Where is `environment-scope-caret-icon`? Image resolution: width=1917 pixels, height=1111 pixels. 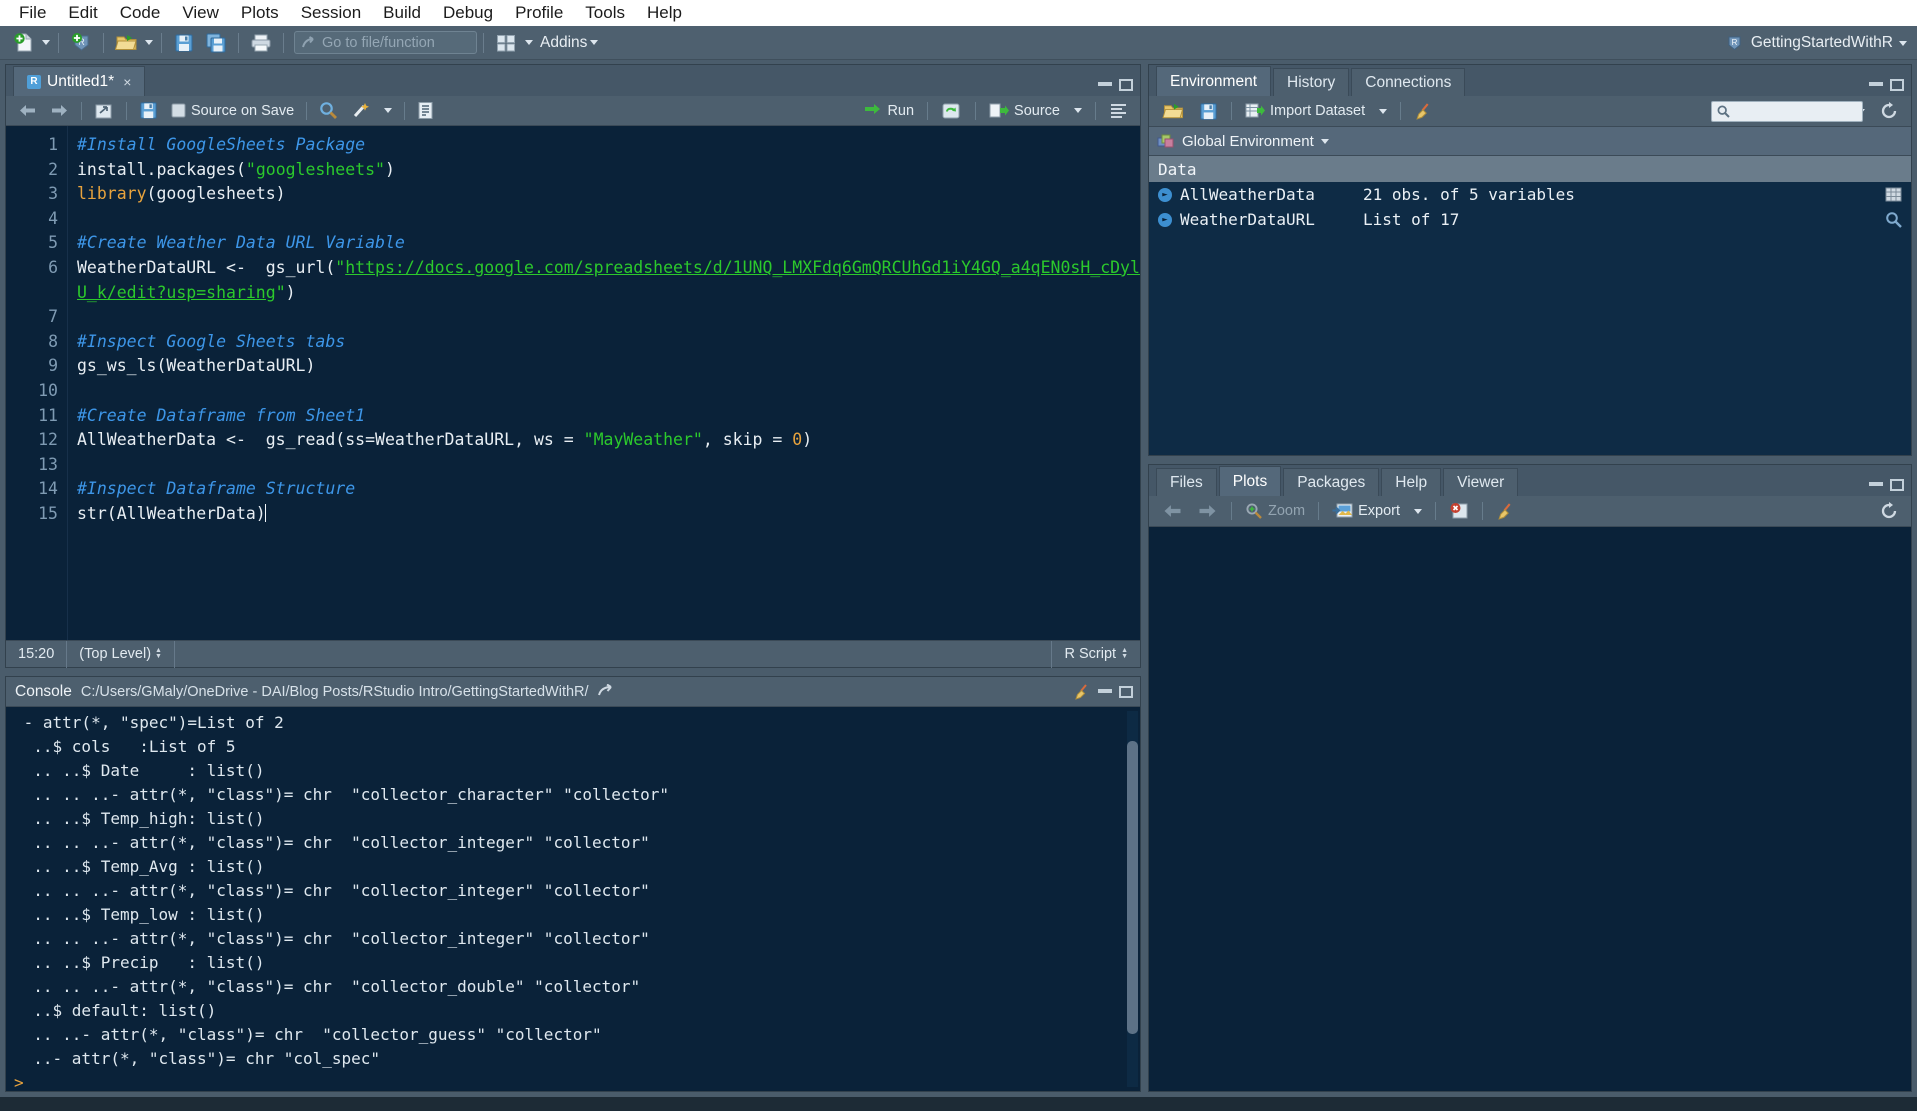 environment-scope-caret-icon is located at coordinates (1324, 141).